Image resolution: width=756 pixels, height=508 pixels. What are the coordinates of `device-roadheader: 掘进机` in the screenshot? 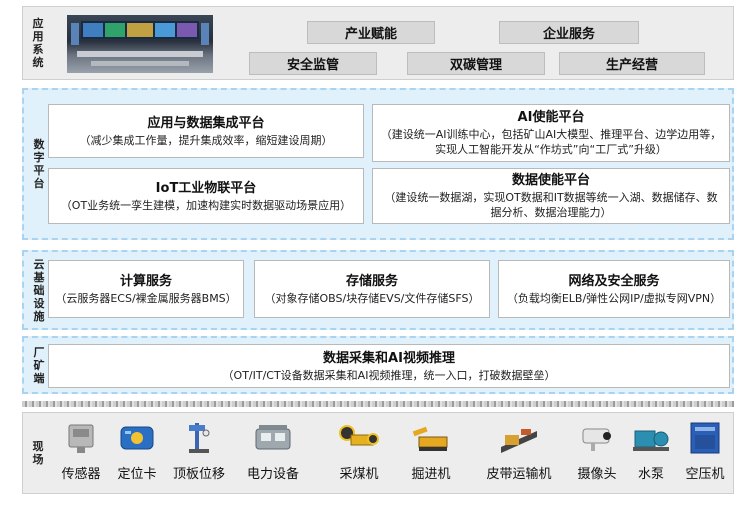 It's located at (431, 451).